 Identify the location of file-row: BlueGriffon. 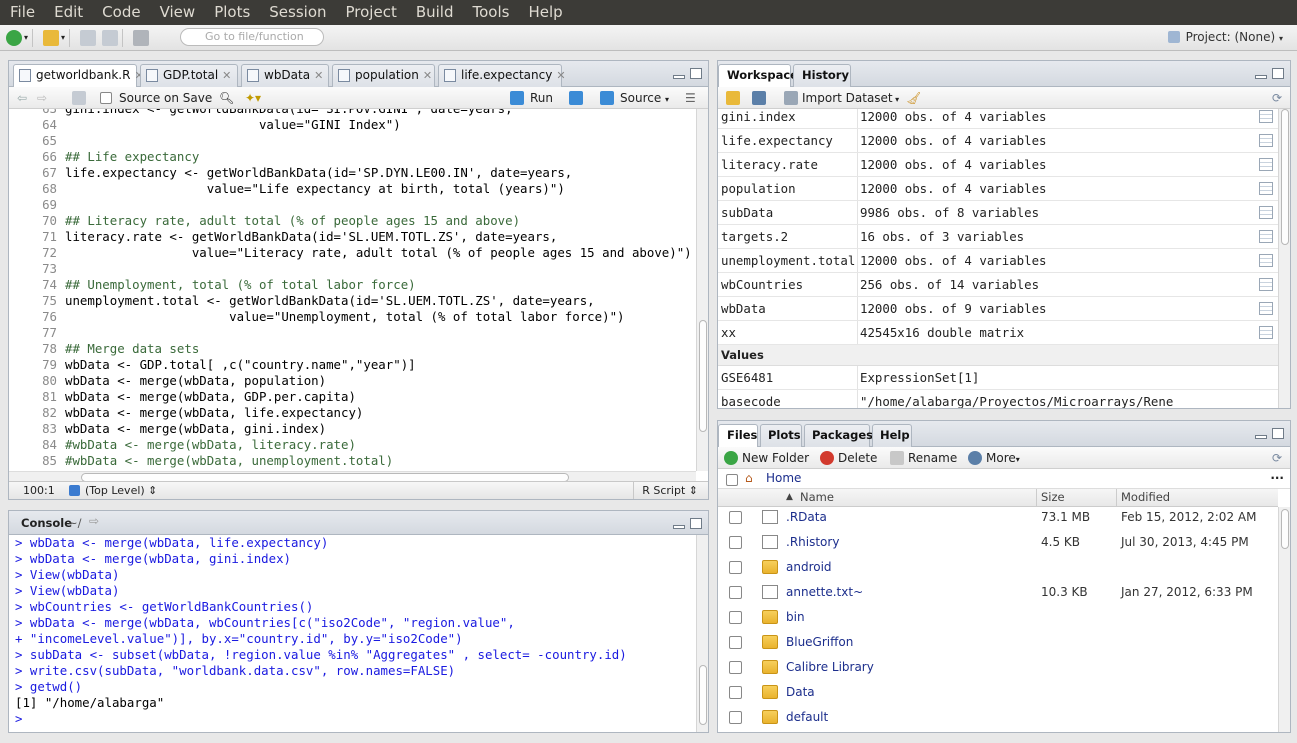
(998, 642).